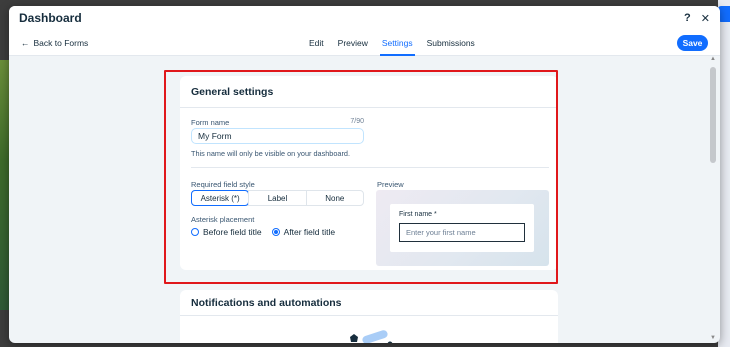  Describe the element at coordinates (687, 18) in the screenshot. I see `help-icon: ?` at that location.